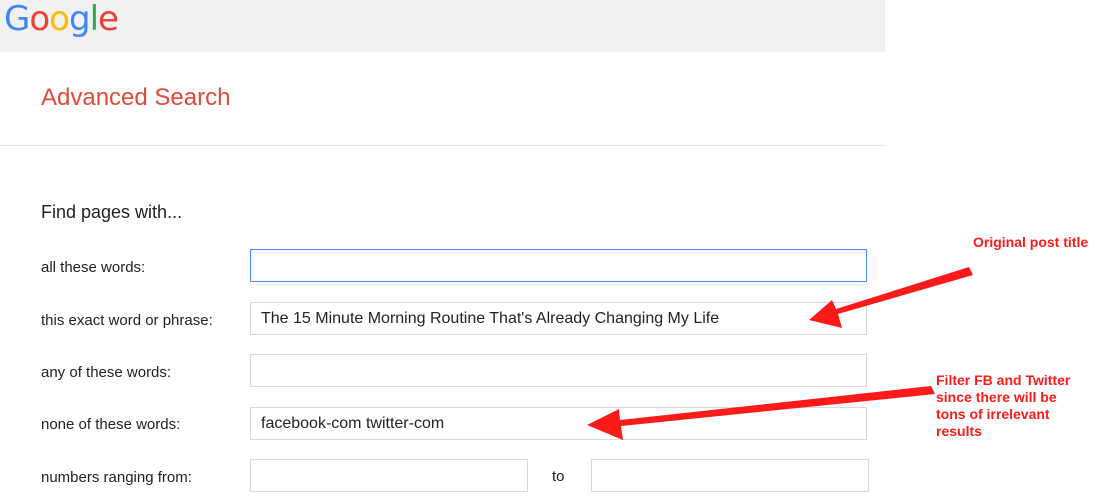  What do you see at coordinates (891, 297) in the screenshot?
I see `arrow-to-exact-phrase` at bounding box center [891, 297].